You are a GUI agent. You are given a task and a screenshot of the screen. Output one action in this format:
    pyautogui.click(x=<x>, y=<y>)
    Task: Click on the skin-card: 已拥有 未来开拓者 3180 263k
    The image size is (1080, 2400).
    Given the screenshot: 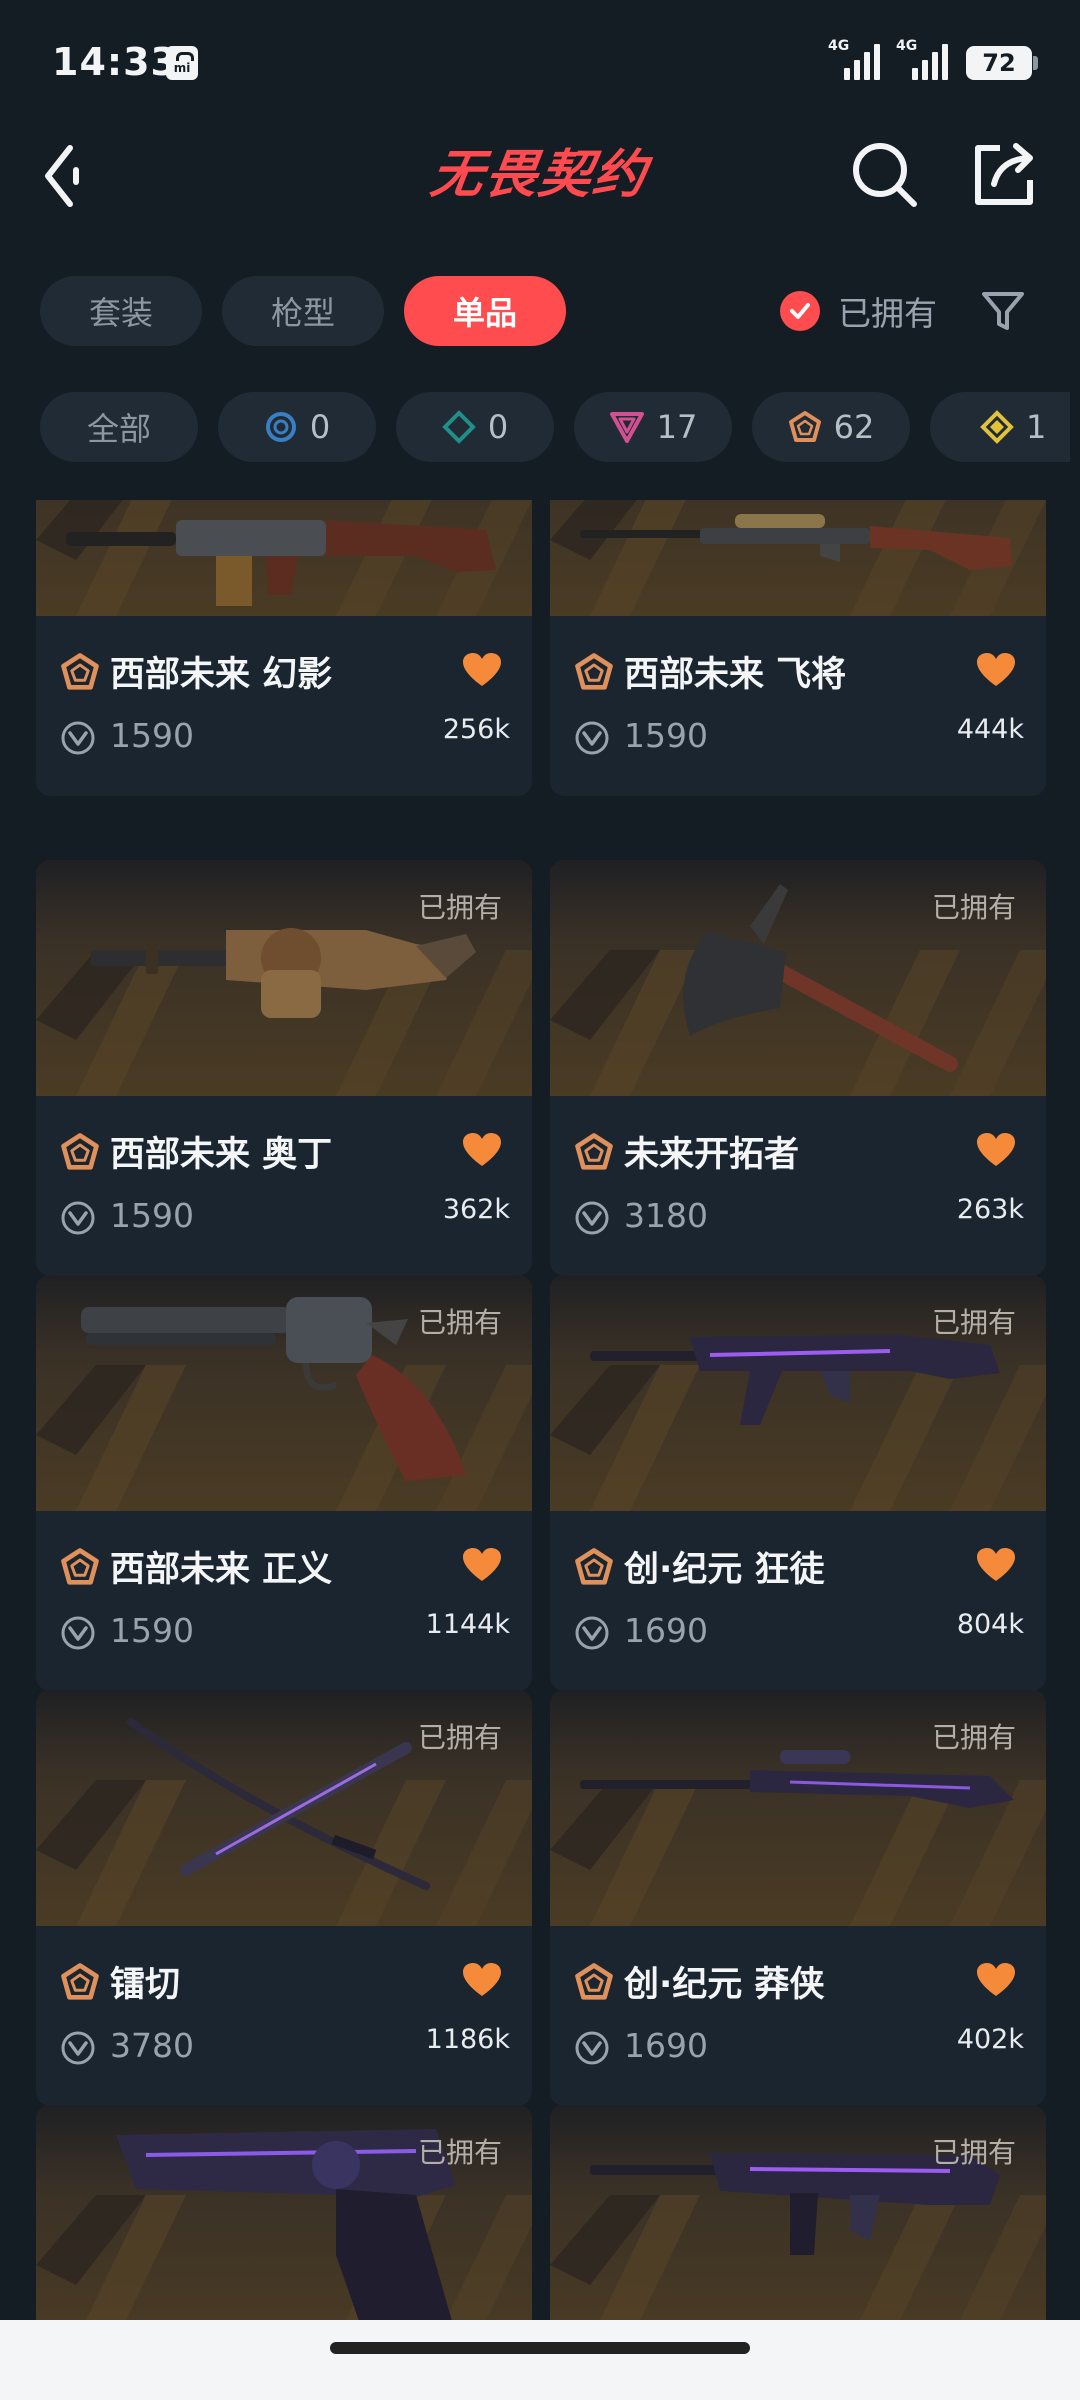 What is the action you would take?
    pyautogui.click(x=798, y=1068)
    